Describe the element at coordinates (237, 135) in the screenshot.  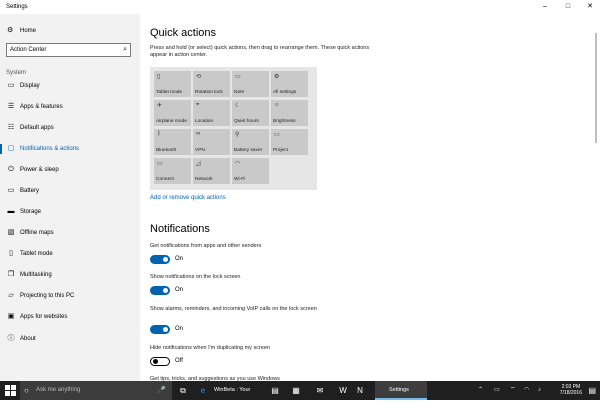
I see `battery-saver-icon: ⚲` at that location.